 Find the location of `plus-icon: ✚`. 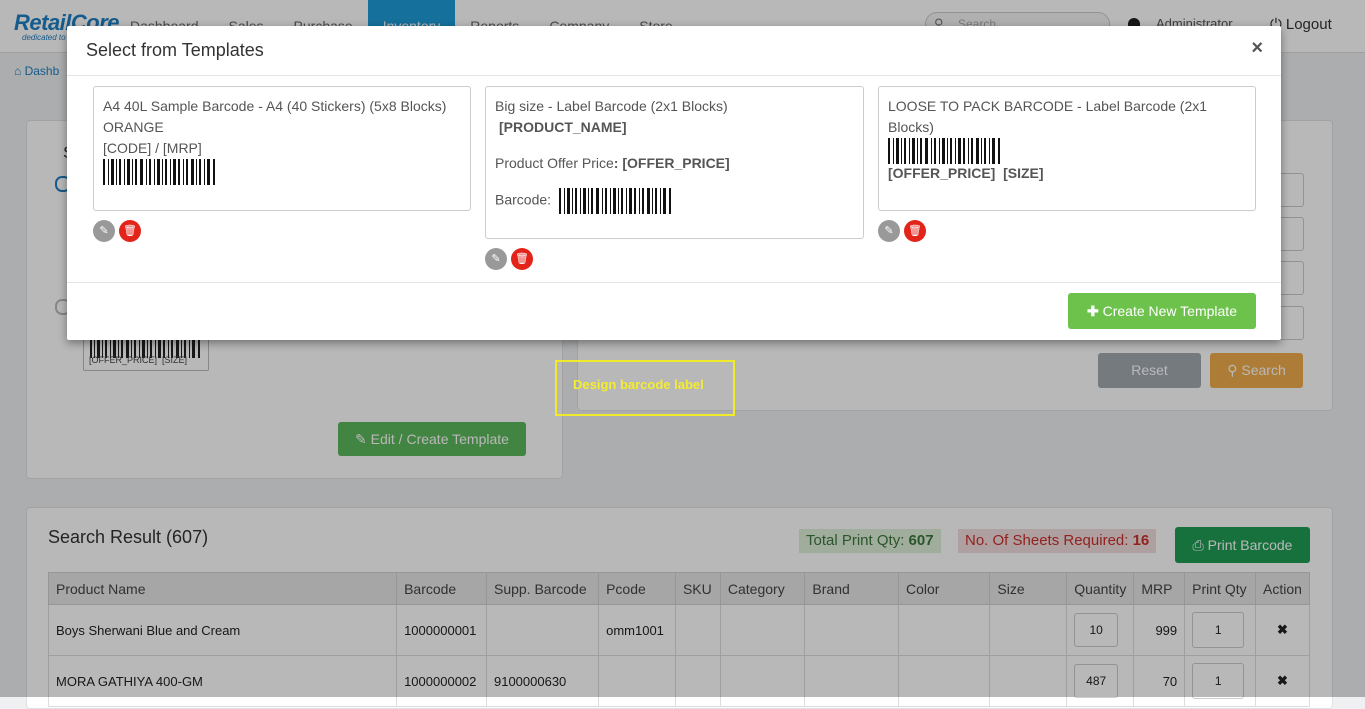

plus-icon: ✚ is located at coordinates (1093, 311).